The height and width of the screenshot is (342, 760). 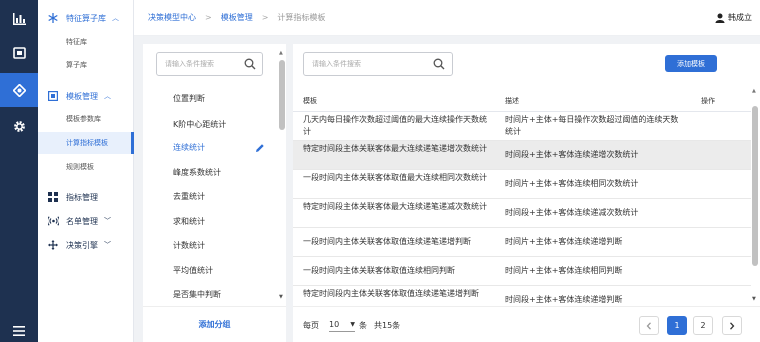 I want to click on pagination: 每页 10 ▼ 条 共15条 1 2, so click(x=526, y=324).